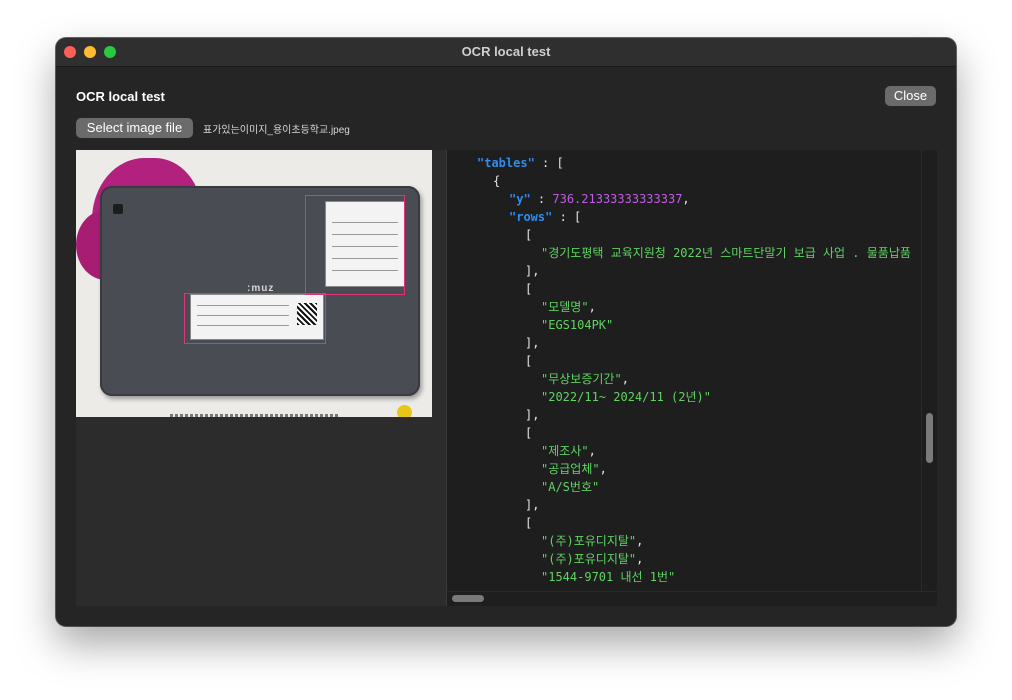 Image resolution: width=1012 pixels, height=700 pixels. What do you see at coordinates (276, 130) in the screenshot?
I see `selected-file-name: 표가있는이미지_용이초등학교.jpeg` at bounding box center [276, 130].